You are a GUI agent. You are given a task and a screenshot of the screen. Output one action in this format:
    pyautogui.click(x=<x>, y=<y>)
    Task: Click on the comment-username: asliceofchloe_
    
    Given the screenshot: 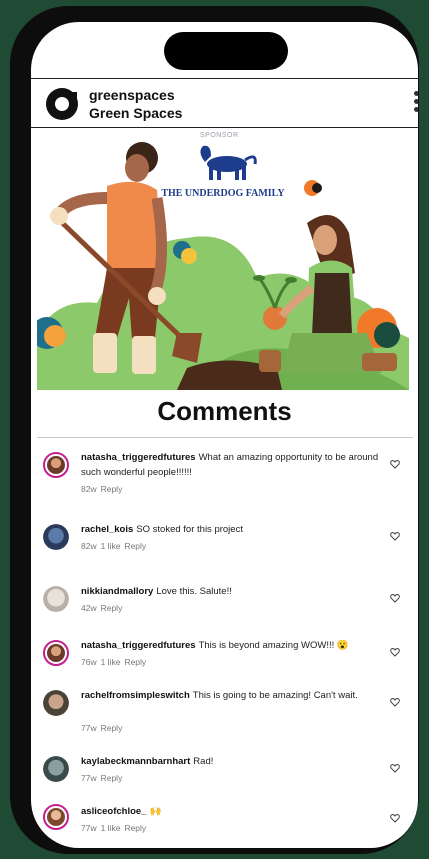 What is the action you would take?
    pyautogui.click(x=113, y=811)
    